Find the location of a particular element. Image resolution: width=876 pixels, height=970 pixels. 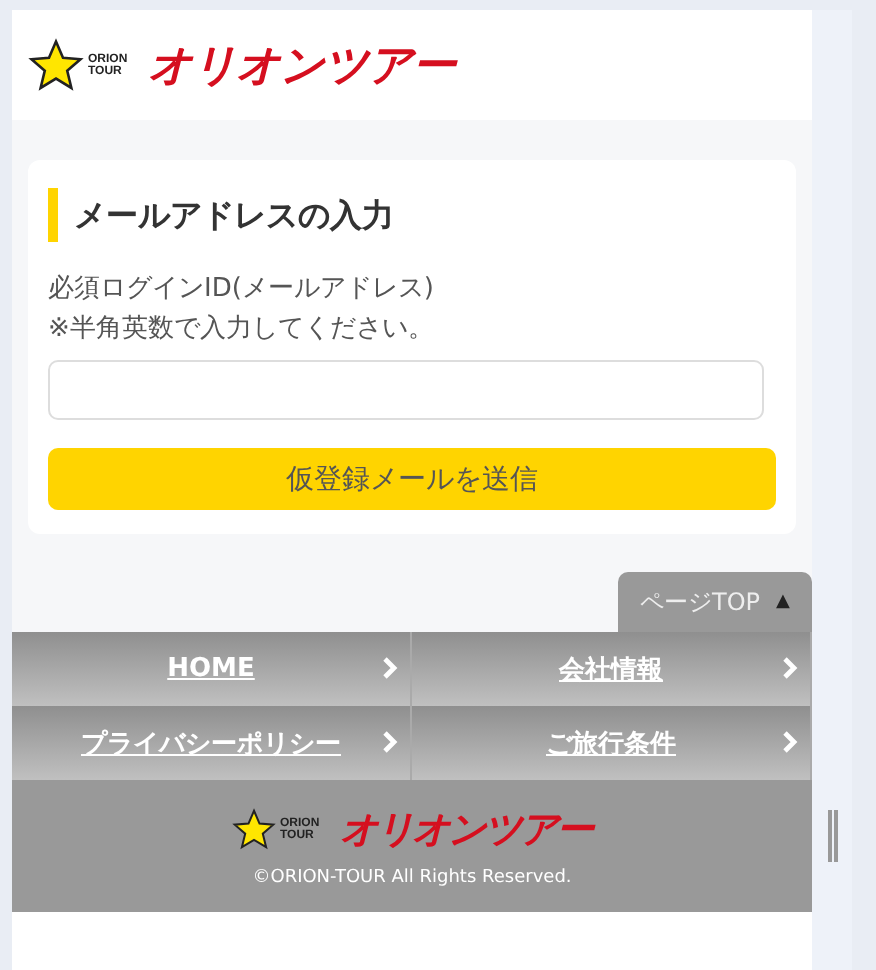

field-label: ※半角英数で入力してください。 is located at coordinates (242, 330).